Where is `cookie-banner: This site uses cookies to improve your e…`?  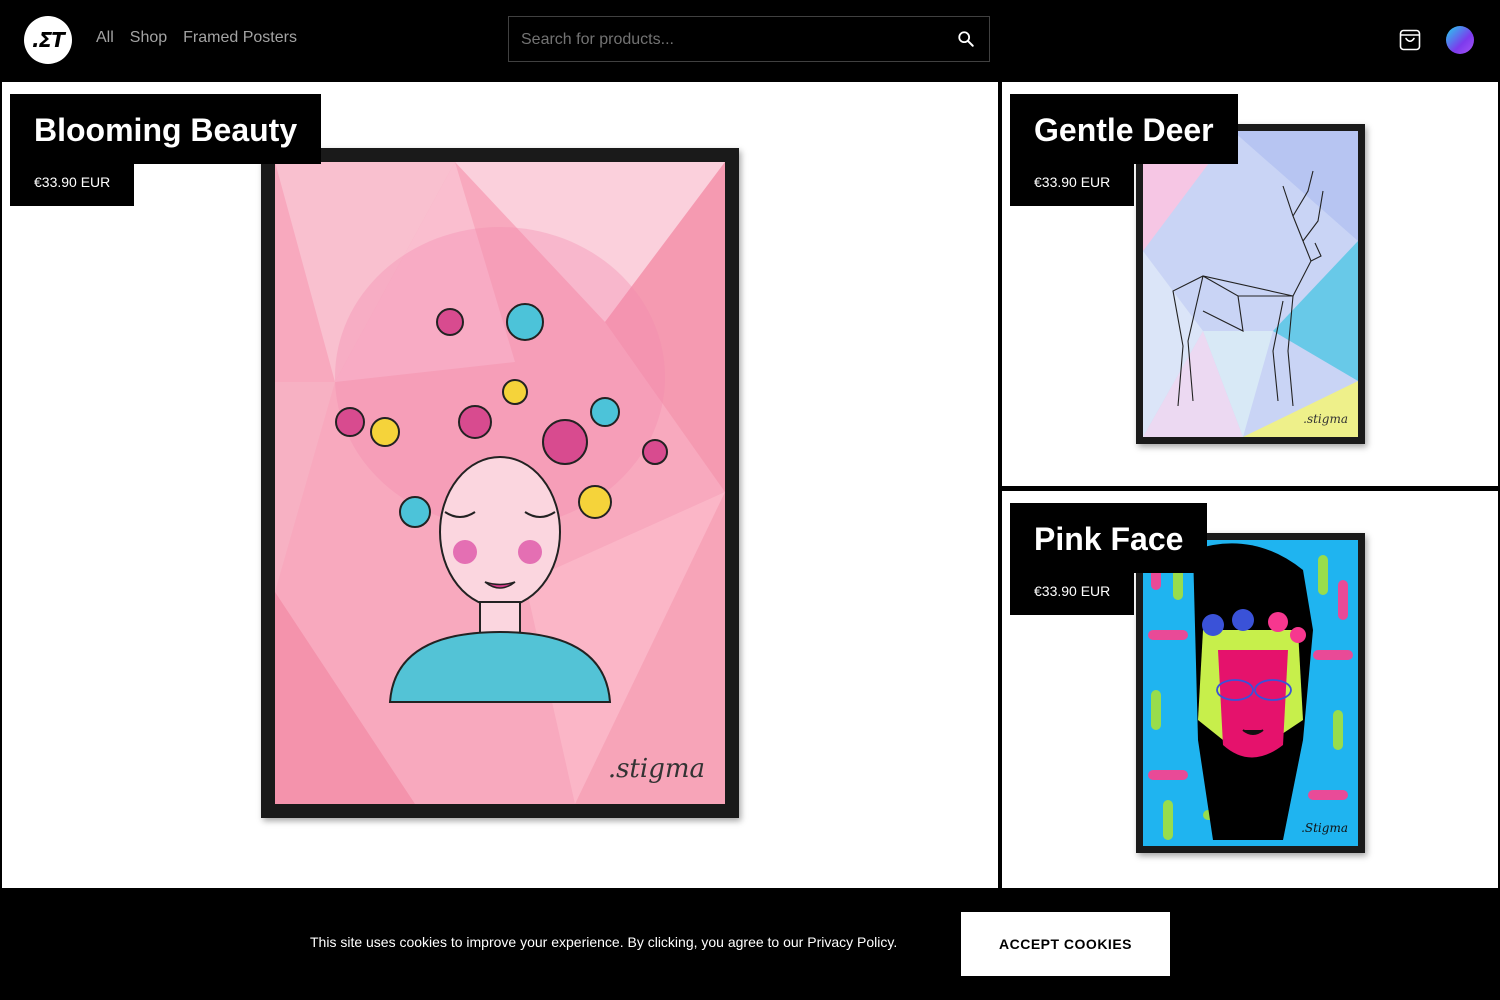 cookie-banner: This site uses cookies to improve your e… is located at coordinates (750, 944).